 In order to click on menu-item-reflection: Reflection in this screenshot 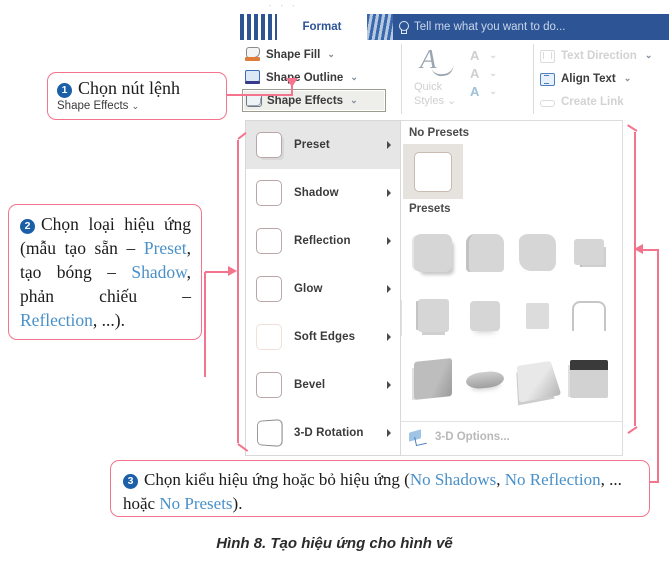, I will do `click(323, 241)`.